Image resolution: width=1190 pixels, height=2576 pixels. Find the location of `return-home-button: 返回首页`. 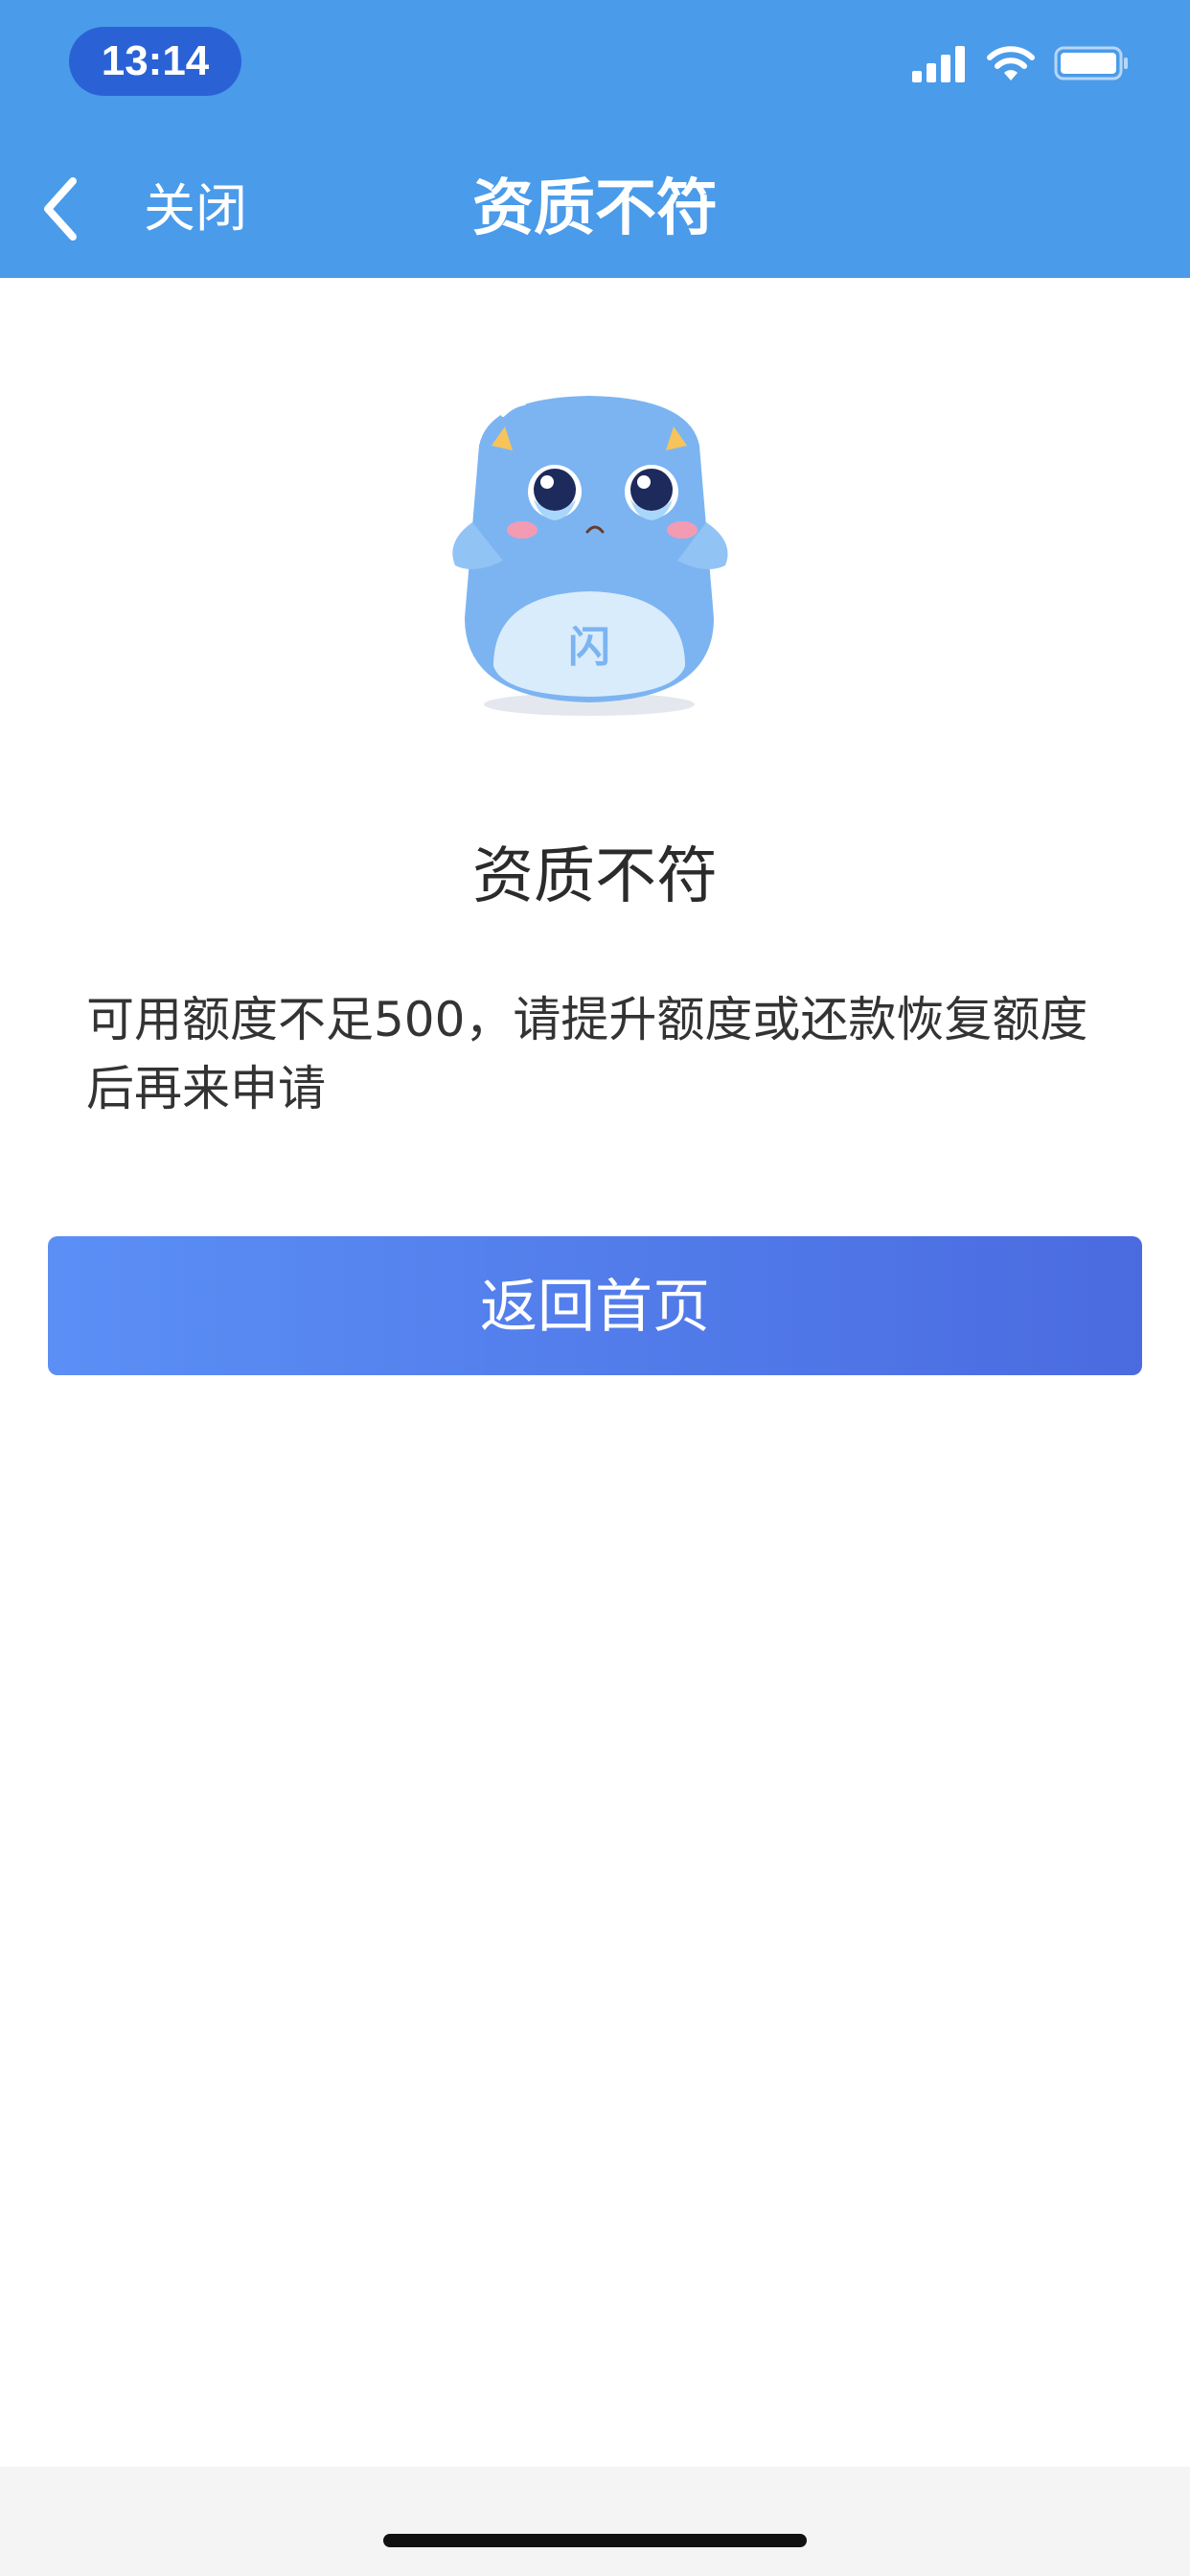

return-home-button: 返回首页 is located at coordinates (595, 1305).